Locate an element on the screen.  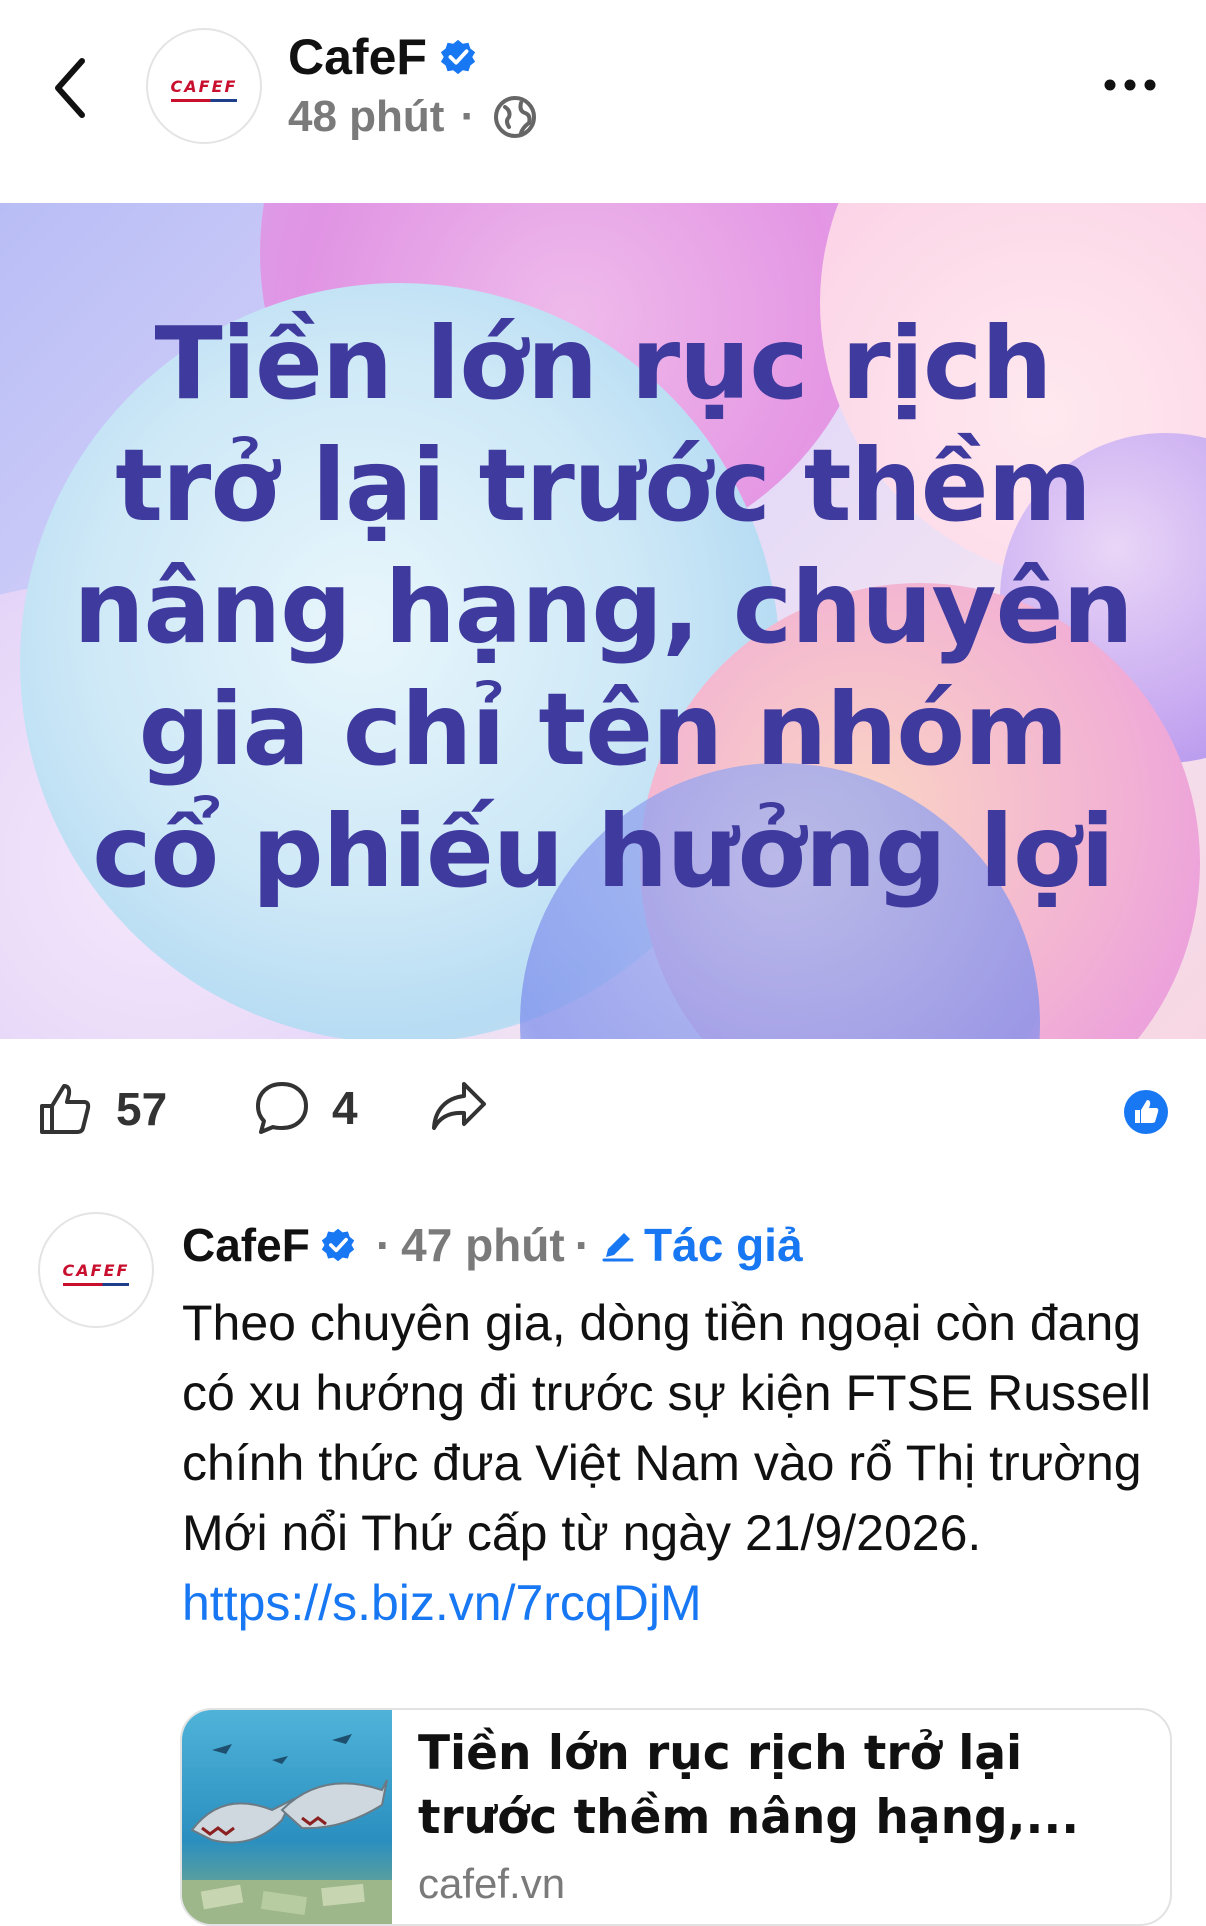
comment-header: CafeF · 47 phút · Tác giả is located at coordinates (492, 1245).